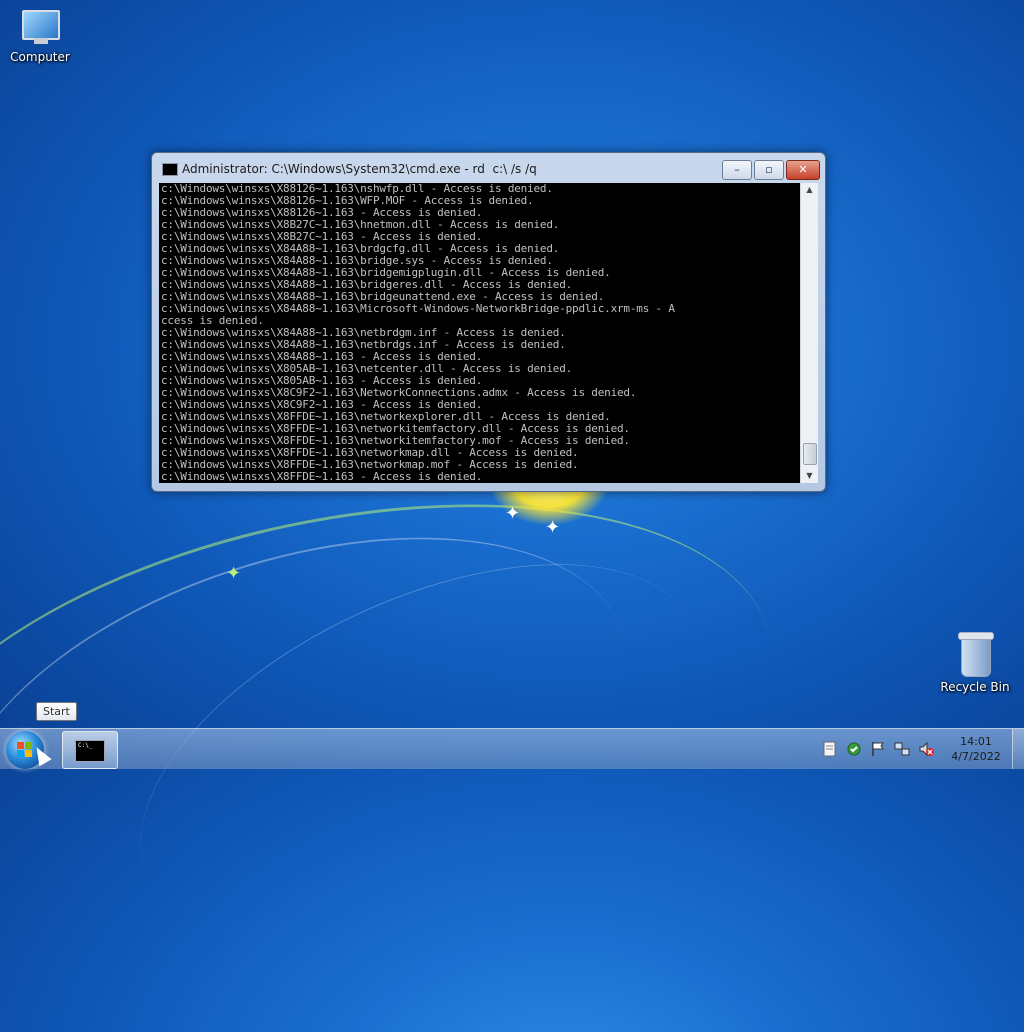 The width and height of the screenshot is (1024, 1032). Describe the element at coordinates (512, 748) in the screenshot. I see `taskbar: C:\_ 14:01 4/7/2022` at that location.